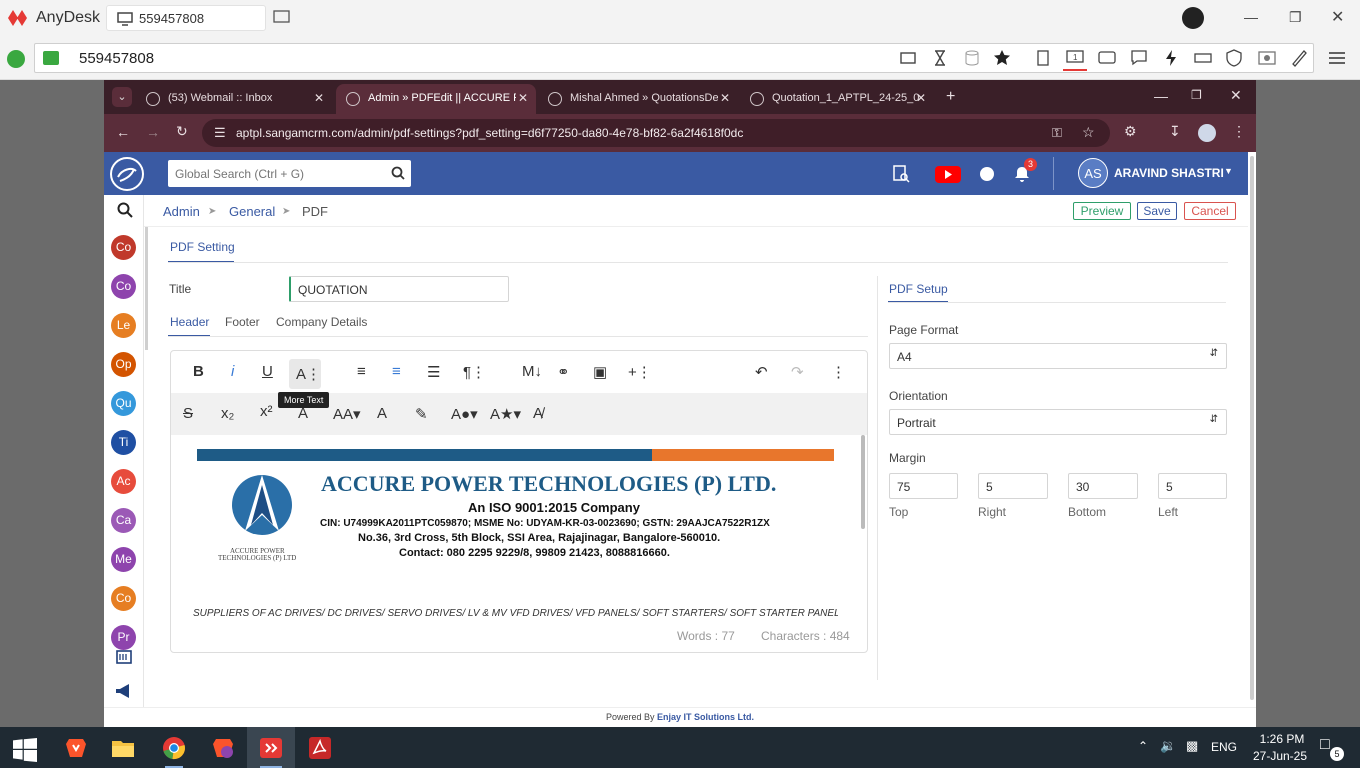 Image resolution: width=1360 pixels, height=768 pixels. I want to click on align-center-button: ≡, so click(396, 371).